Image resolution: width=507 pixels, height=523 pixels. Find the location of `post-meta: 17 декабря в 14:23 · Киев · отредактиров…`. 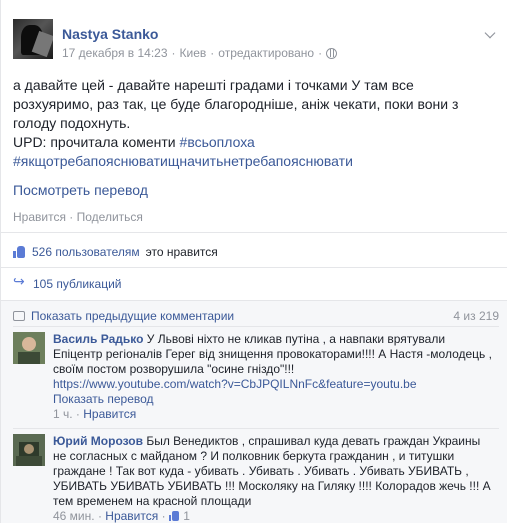

post-meta: 17 декабря в 14:23 · Киев · отредактиров… is located at coordinates (200, 53).